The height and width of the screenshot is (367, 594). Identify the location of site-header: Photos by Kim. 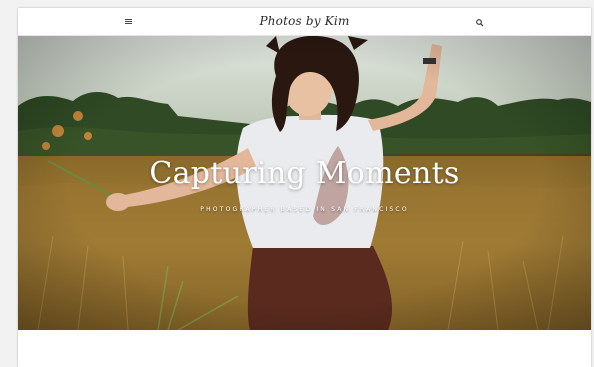
(304, 22).